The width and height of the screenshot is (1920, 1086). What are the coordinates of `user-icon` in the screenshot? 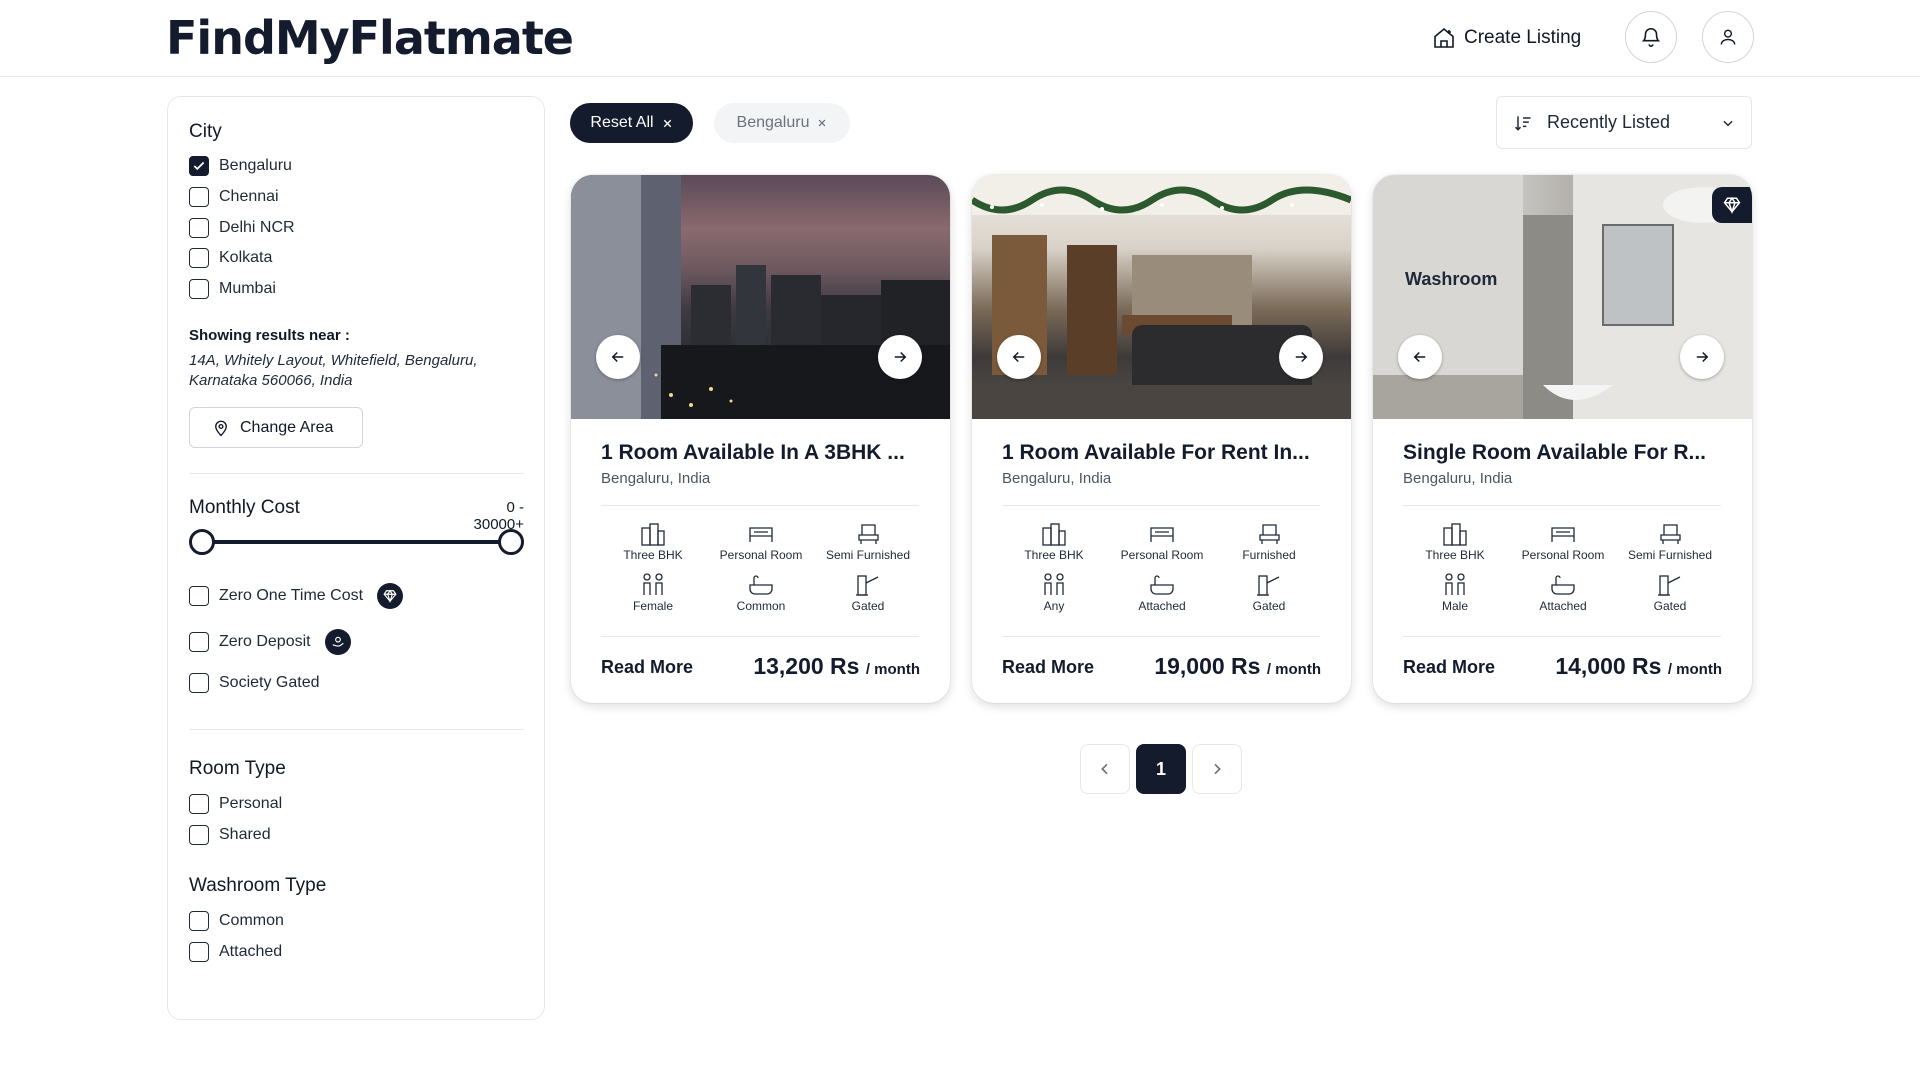 It's located at (1728, 37).